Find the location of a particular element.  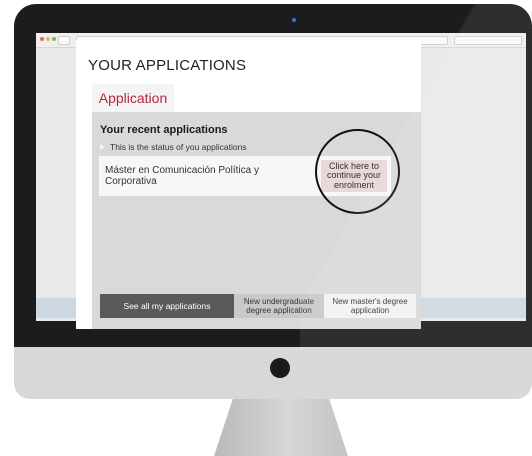

new-undergraduate-application-button: New undergraduate degree application is located at coordinates (279, 306).